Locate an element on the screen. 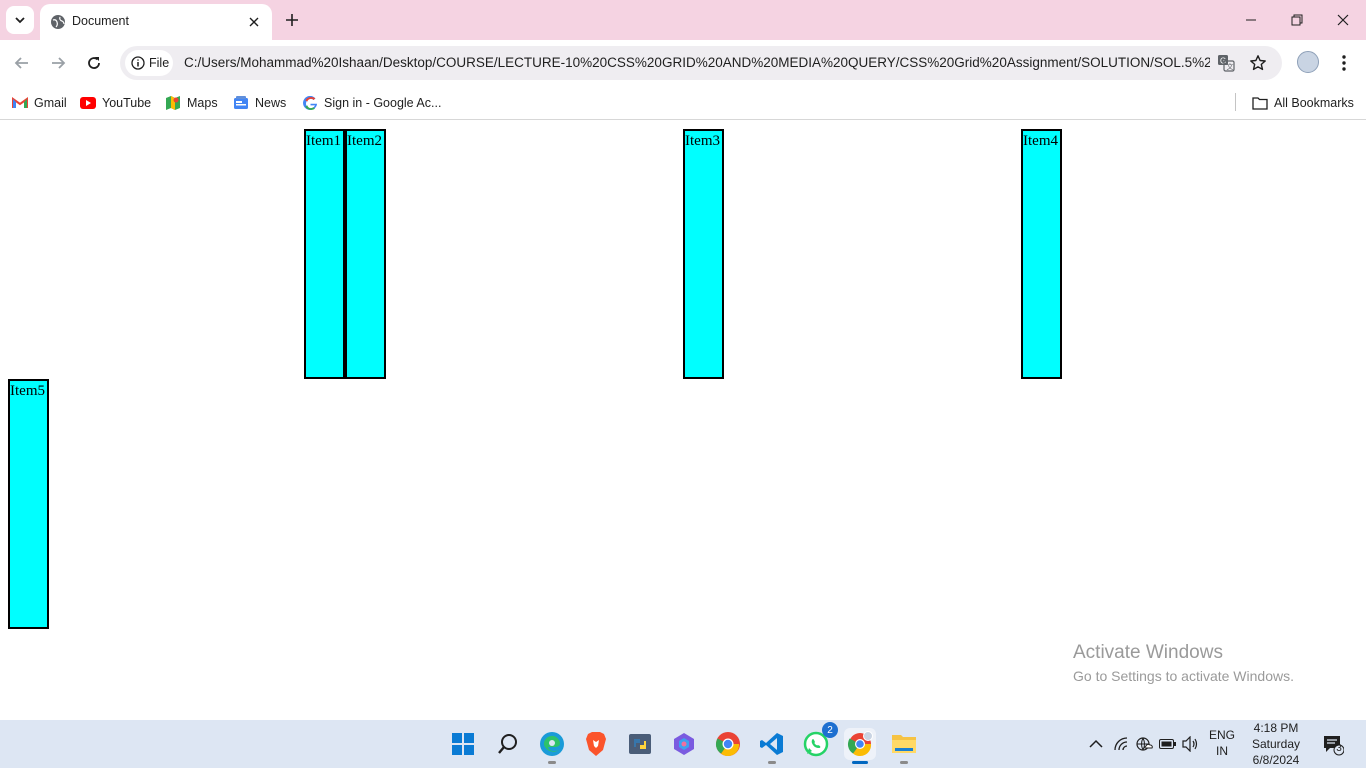 The height and width of the screenshot is (768, 1366). bookmark-star-button is located at coordinates (1258, 63).